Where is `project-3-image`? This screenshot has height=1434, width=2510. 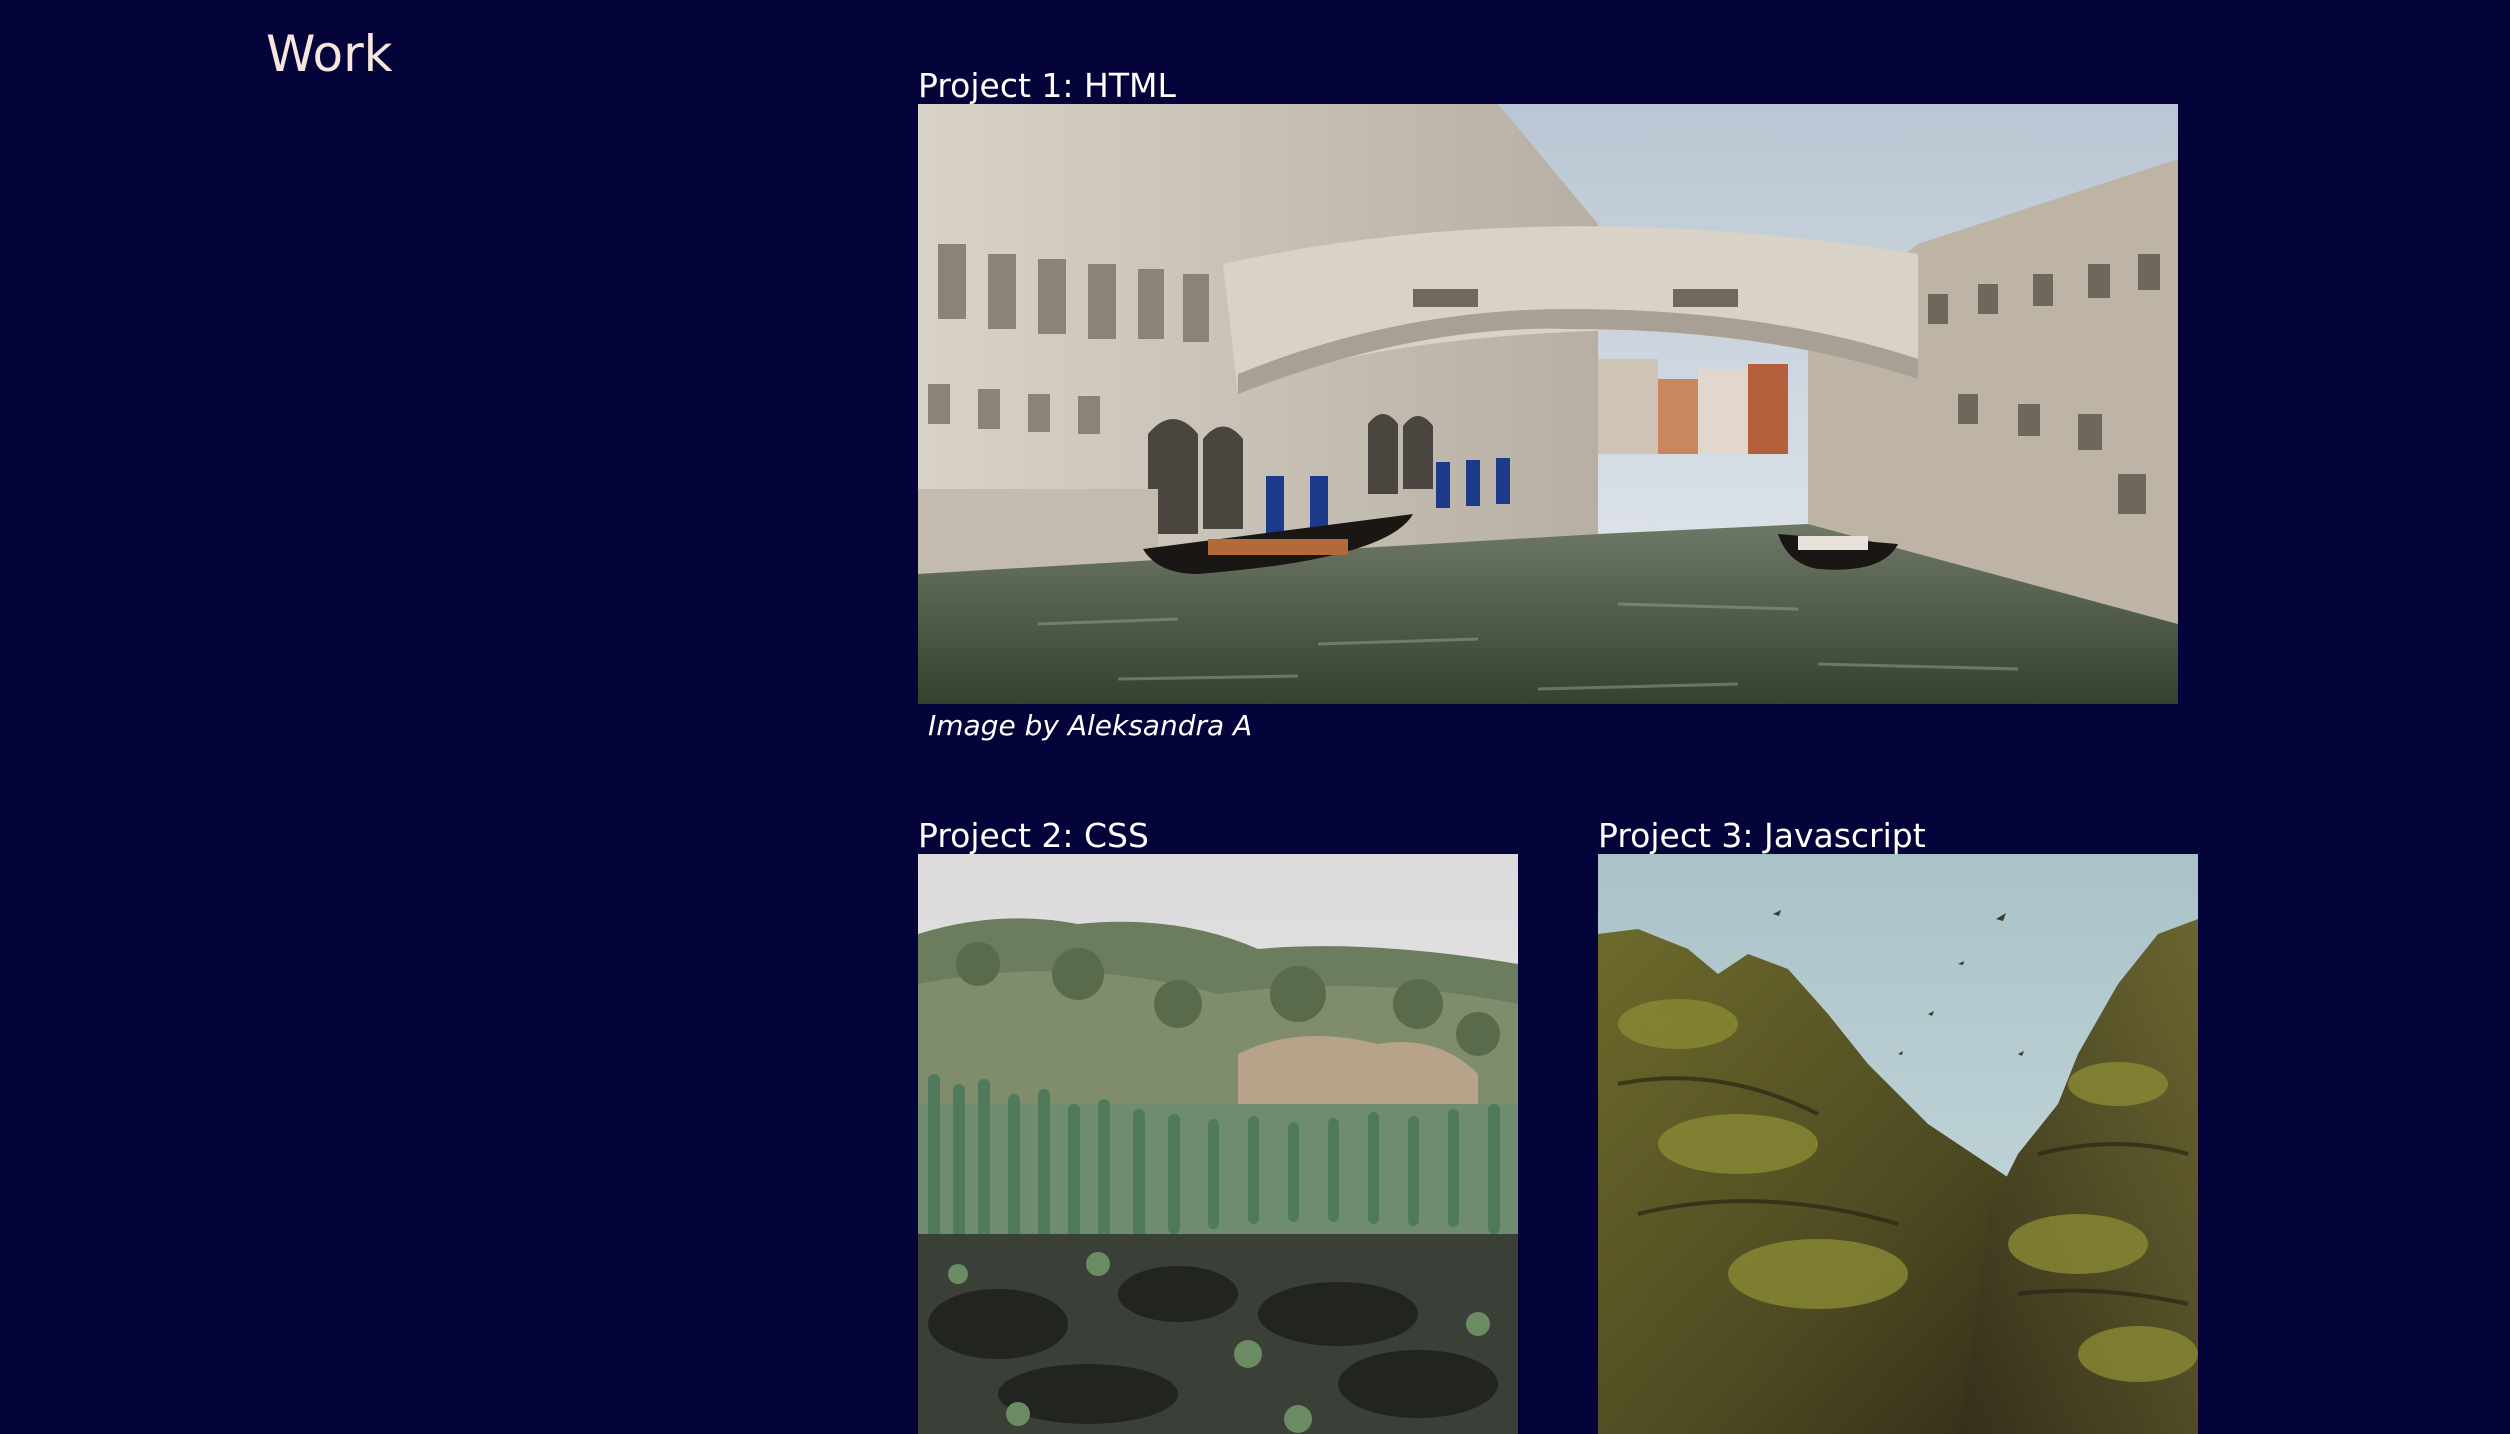 project-3-image is located at coordinates (1898, 1144).